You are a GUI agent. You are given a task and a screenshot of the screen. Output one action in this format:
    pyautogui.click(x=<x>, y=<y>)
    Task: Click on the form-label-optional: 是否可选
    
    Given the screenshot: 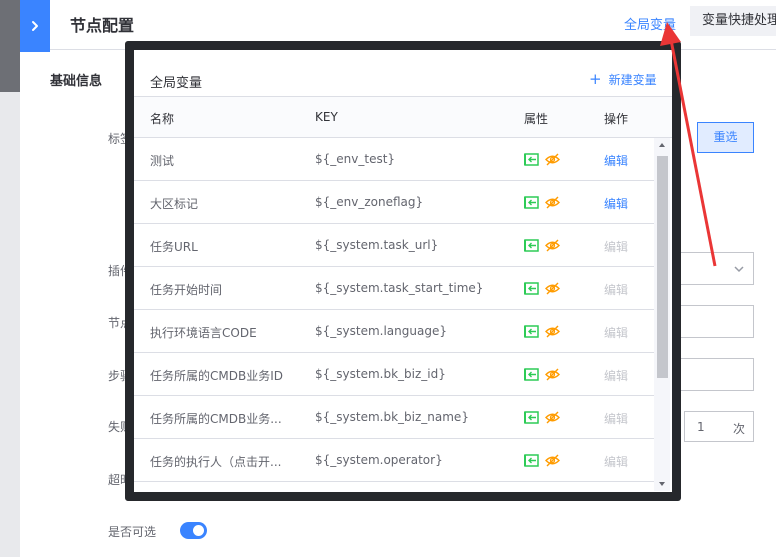 What is the action you would take?
    pyautogui.click(x=132, y=532)
    